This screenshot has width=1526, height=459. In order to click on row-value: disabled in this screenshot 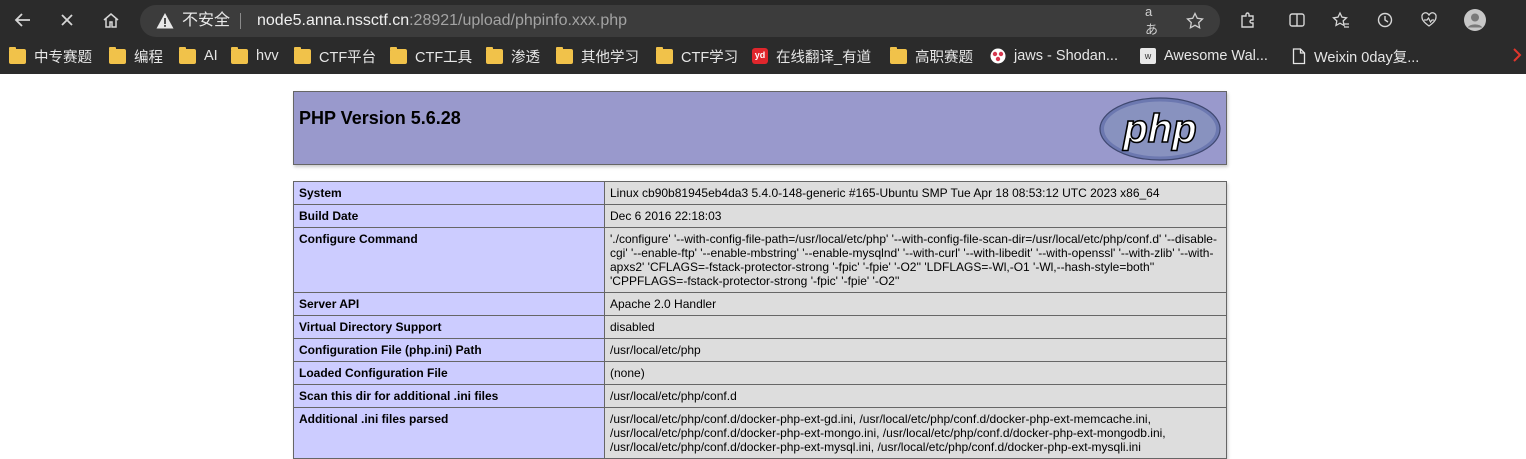, I will do `click(915, 327)`.